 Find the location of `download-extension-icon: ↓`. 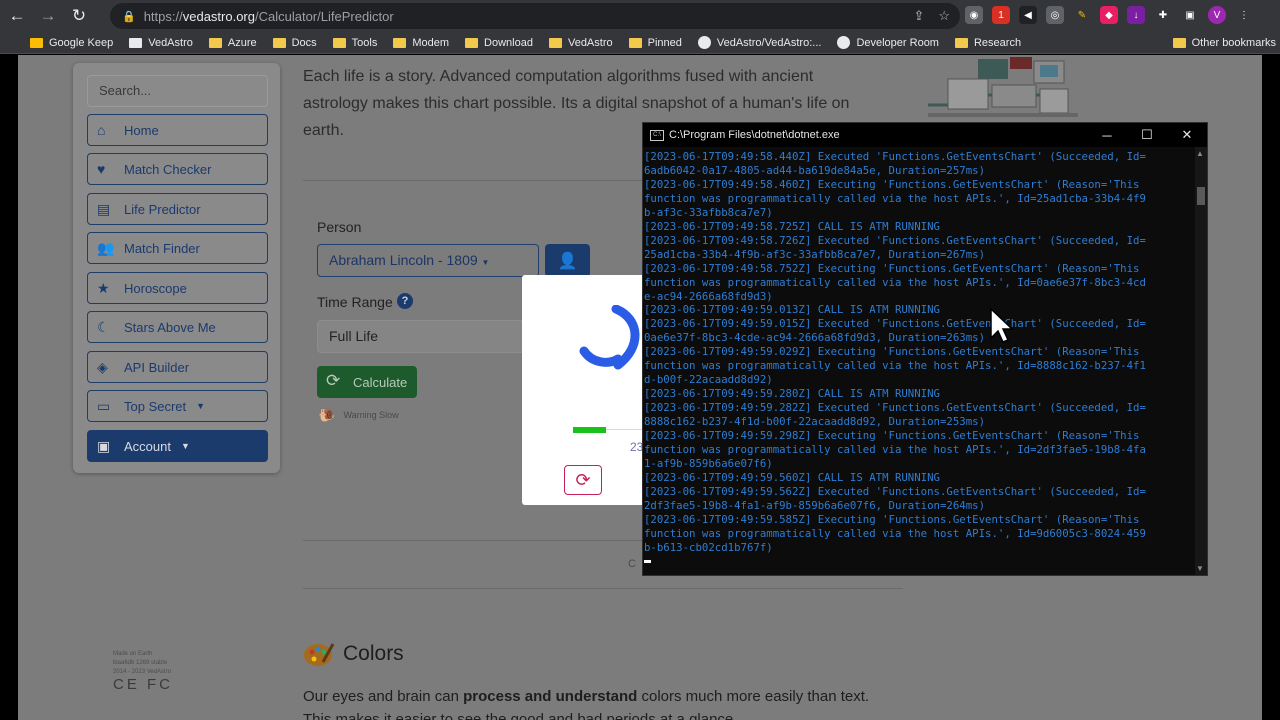

download-extension-icon: ↓ is located at coordinates (1136, 15).